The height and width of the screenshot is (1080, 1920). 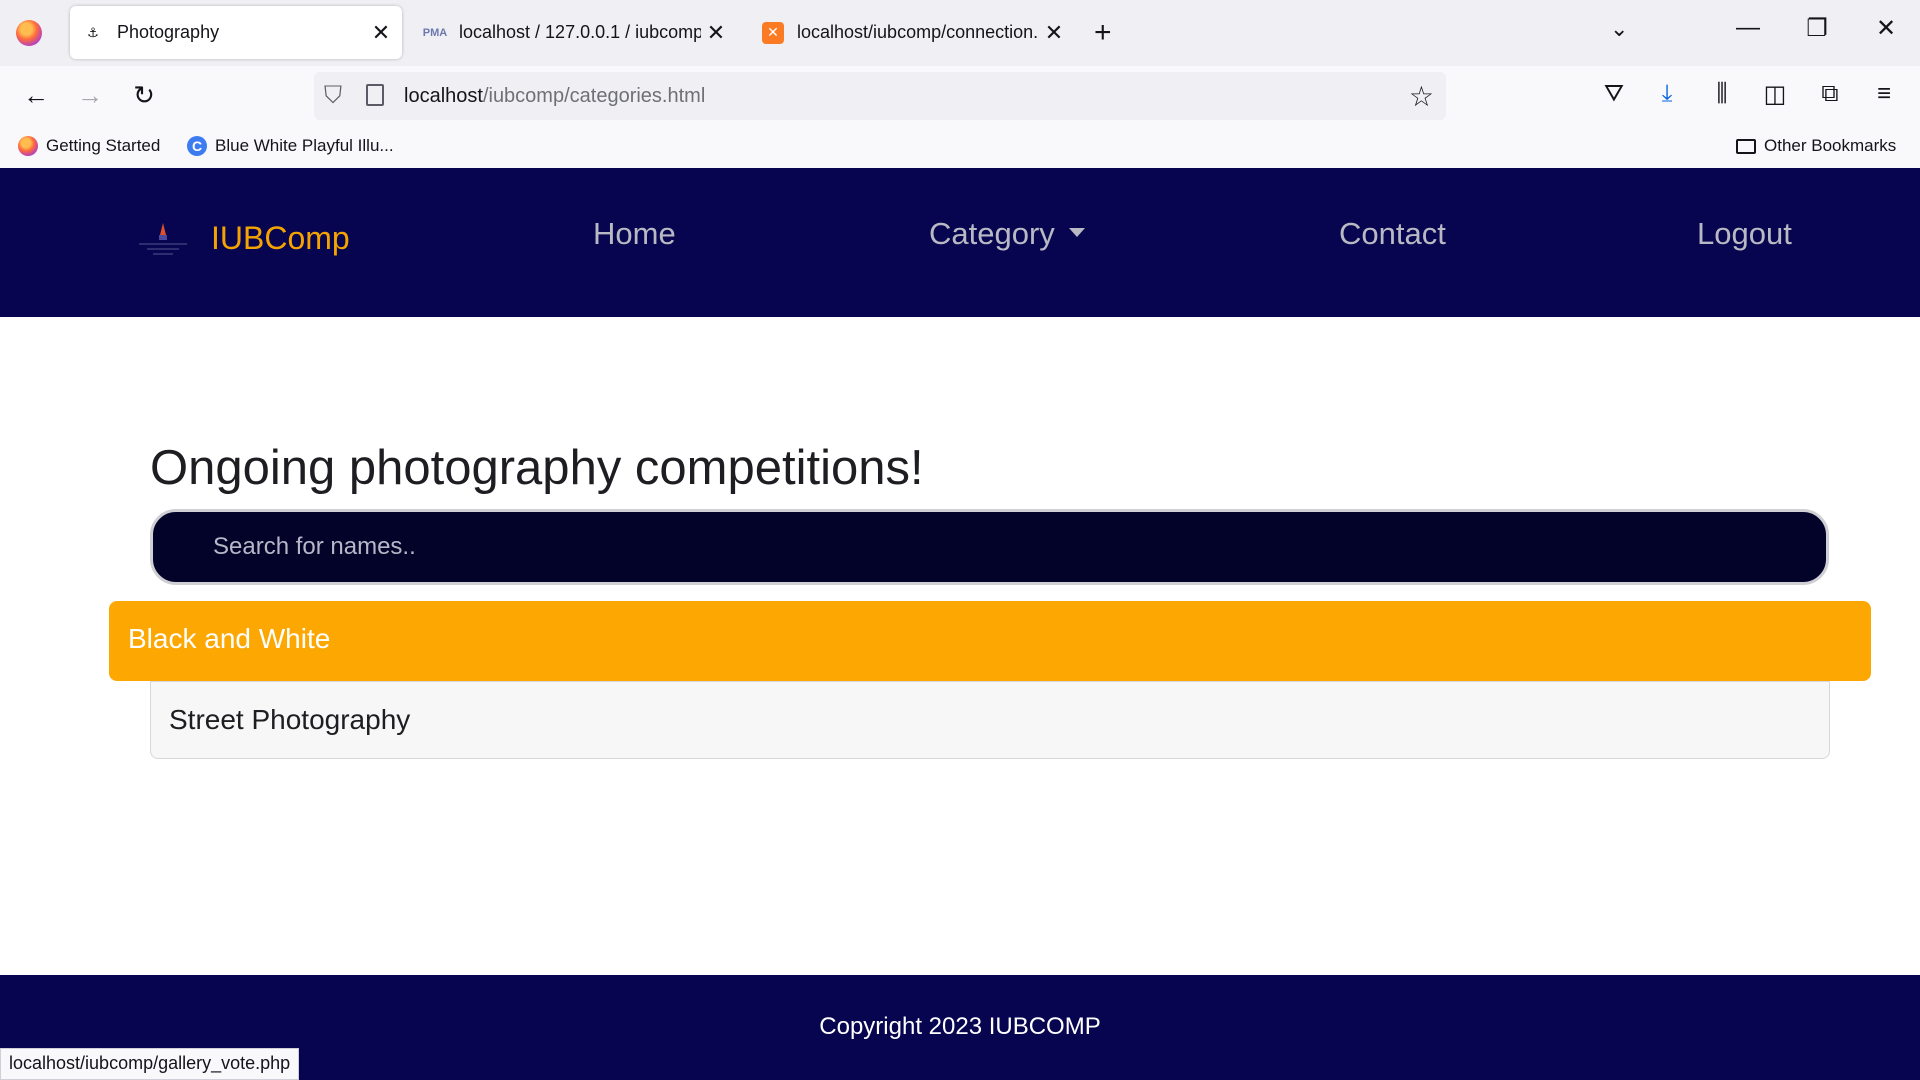 What do you see at coordinates (580, 32) in the screenshot?
I see `tab-title: localhost / 127.0.0.1 / iubcomp` at bounding box center [580, 32].